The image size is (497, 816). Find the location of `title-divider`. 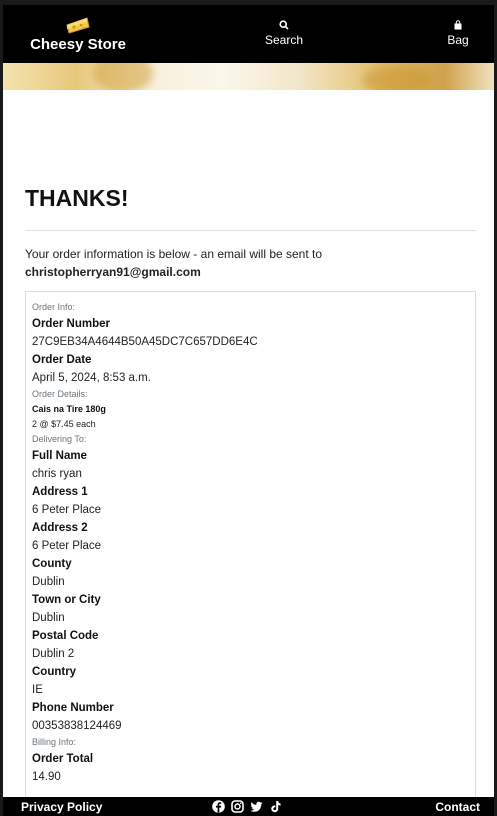

title-divider is located at coordinates (250, 230).